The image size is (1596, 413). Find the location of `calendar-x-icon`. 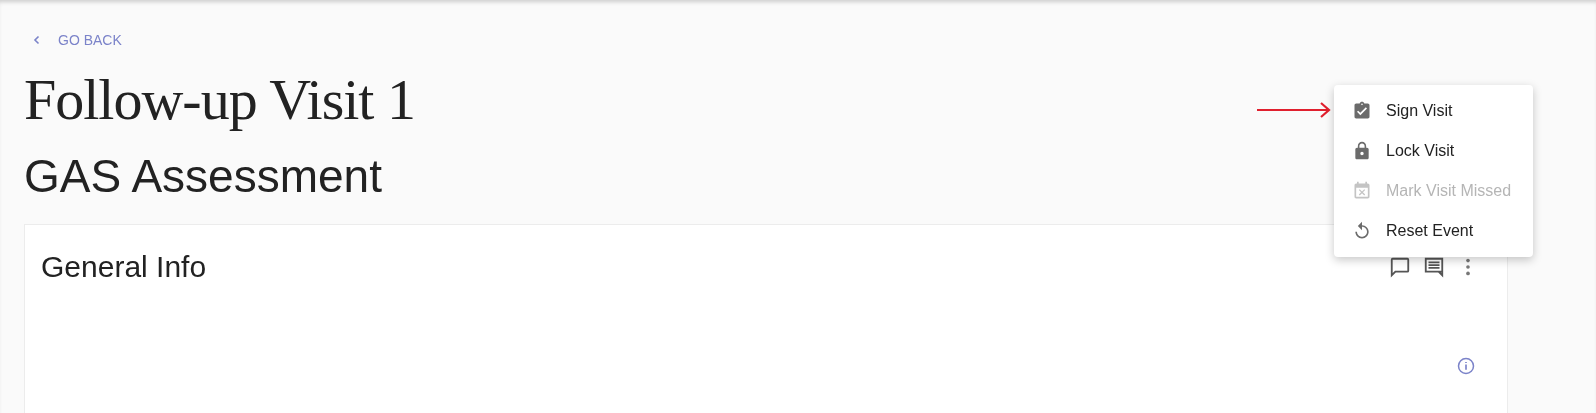

calendar-x-icon is located at coordinates (1362, 191).